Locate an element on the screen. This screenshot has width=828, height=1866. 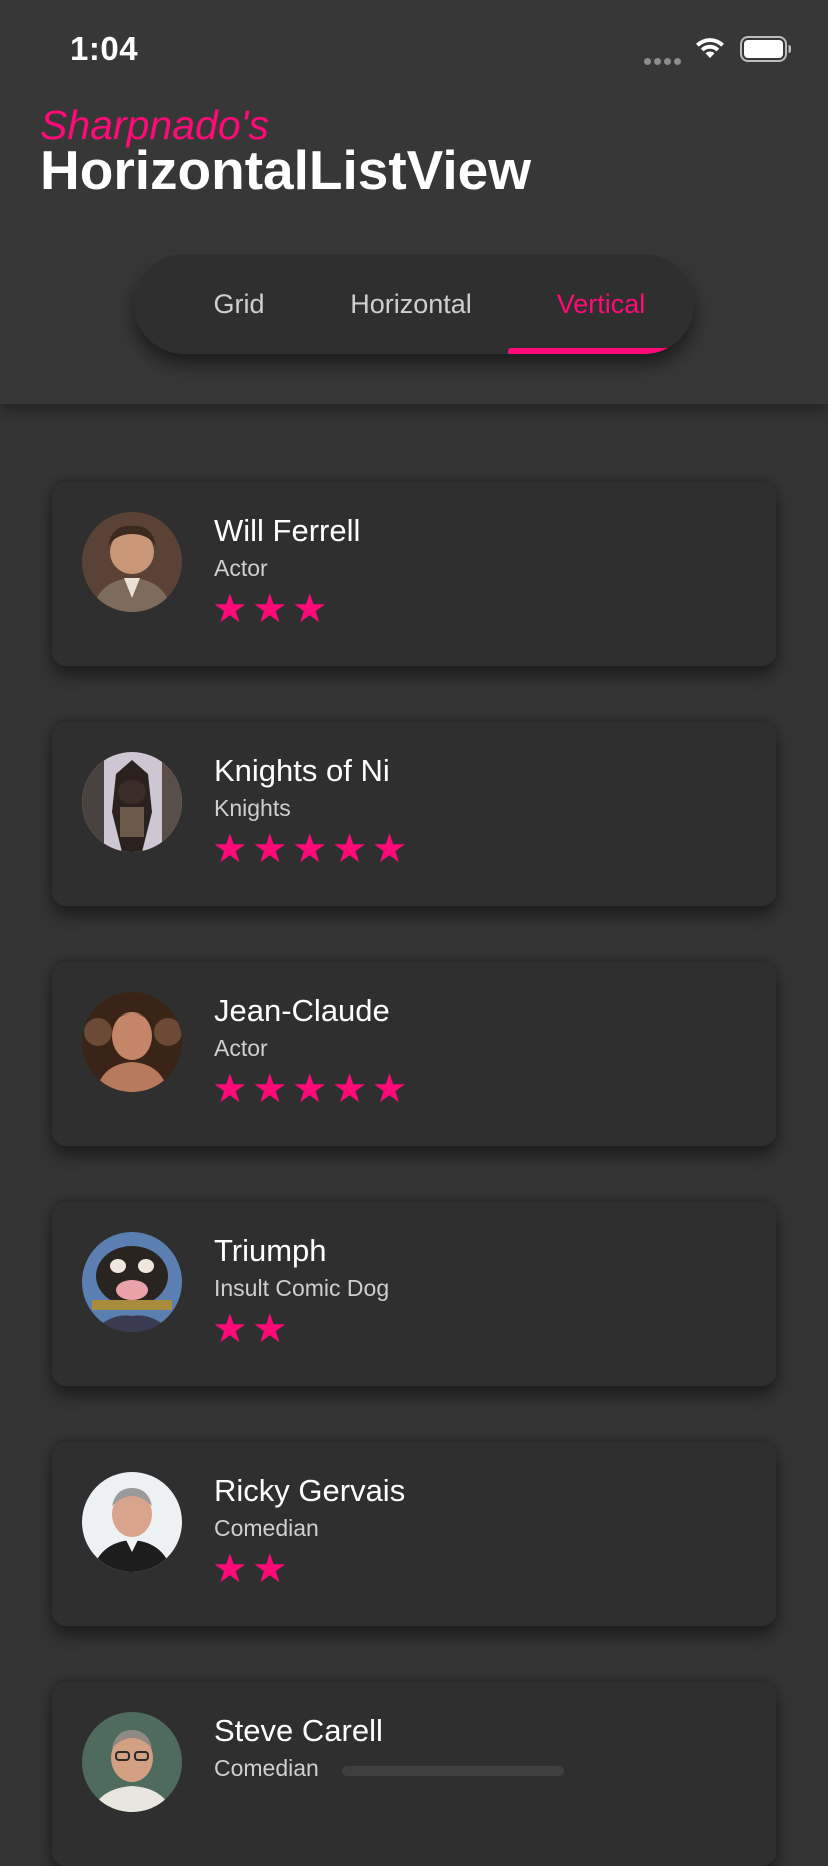
person-name: Knights of Ni is located at coordinates (302, 770).